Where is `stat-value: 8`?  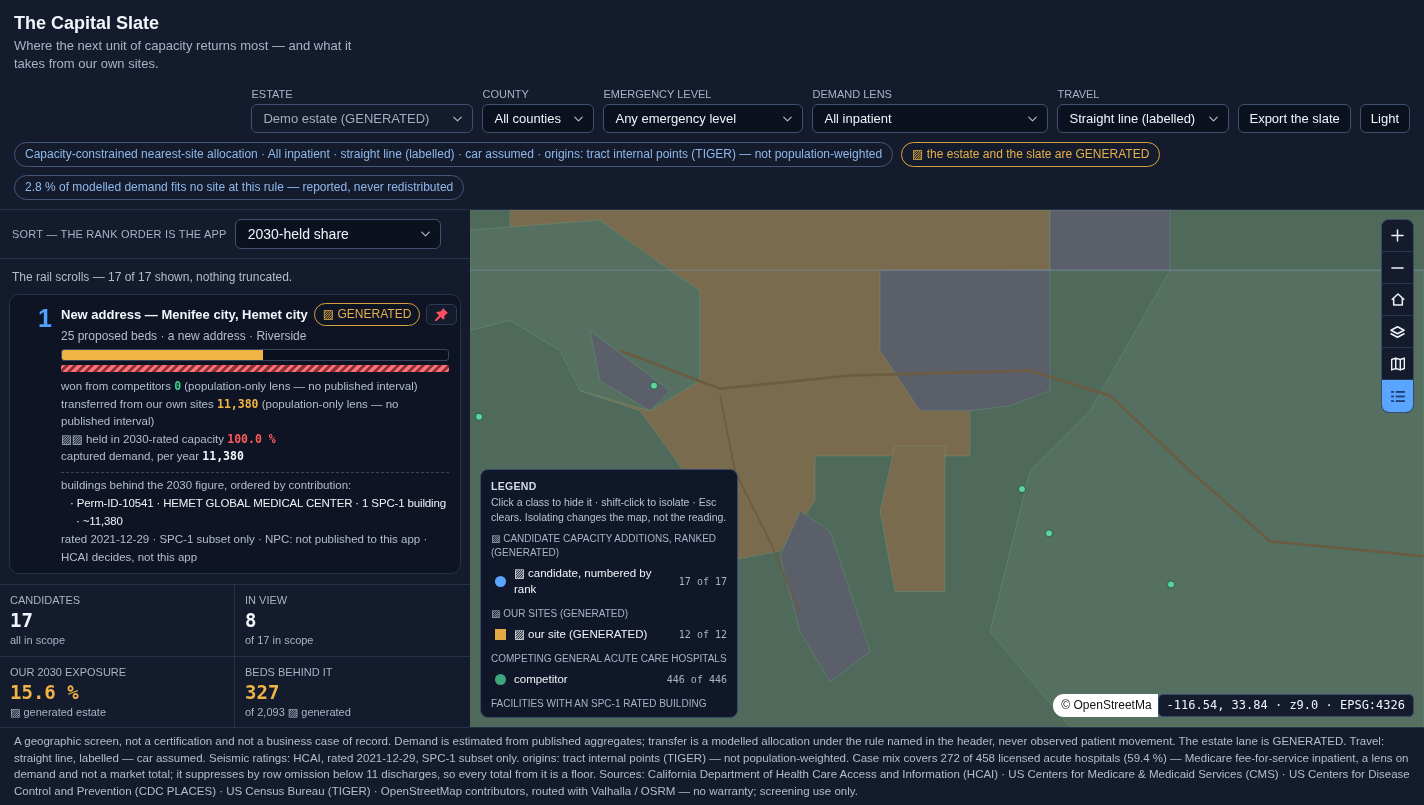
stat-value: 8 is located at coordinates (251, 620).